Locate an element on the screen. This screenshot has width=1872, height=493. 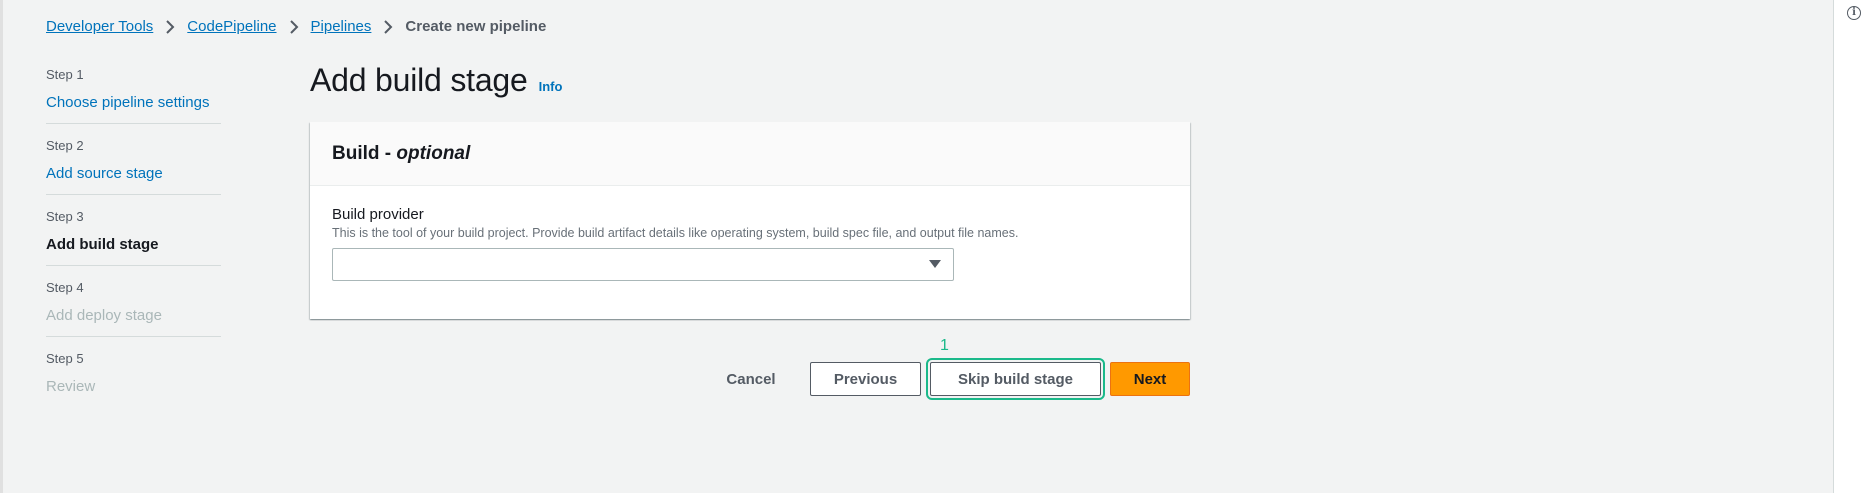
breadcrumb-current: Create new pipeline is located at coordinates (476, 26).